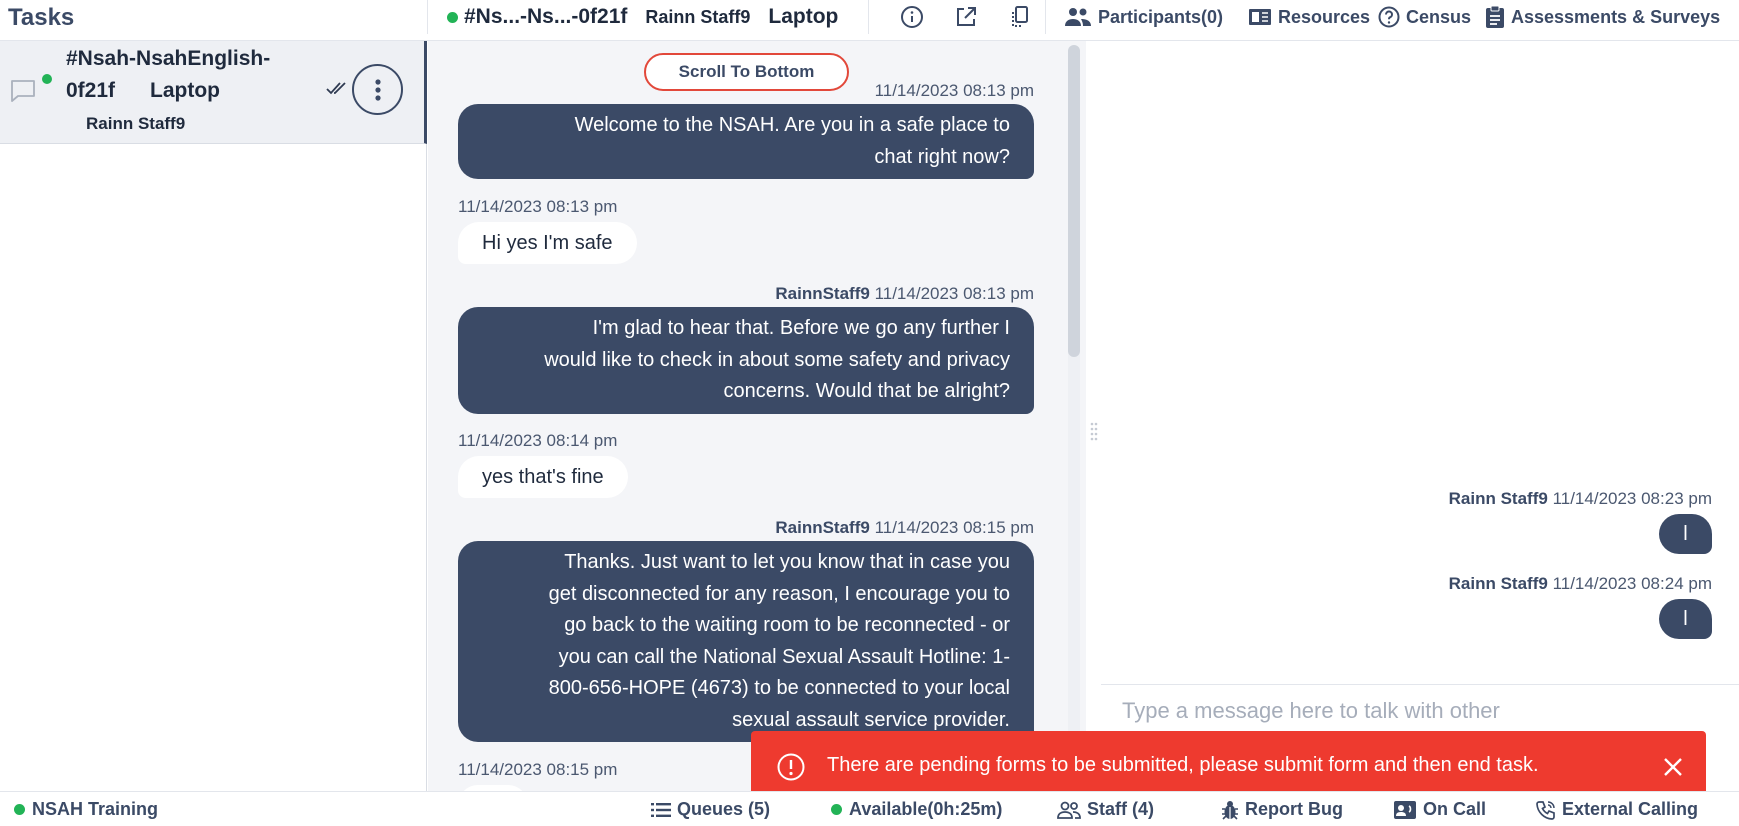  I want to click on tasks-title: Tasks, so click(41, 17).